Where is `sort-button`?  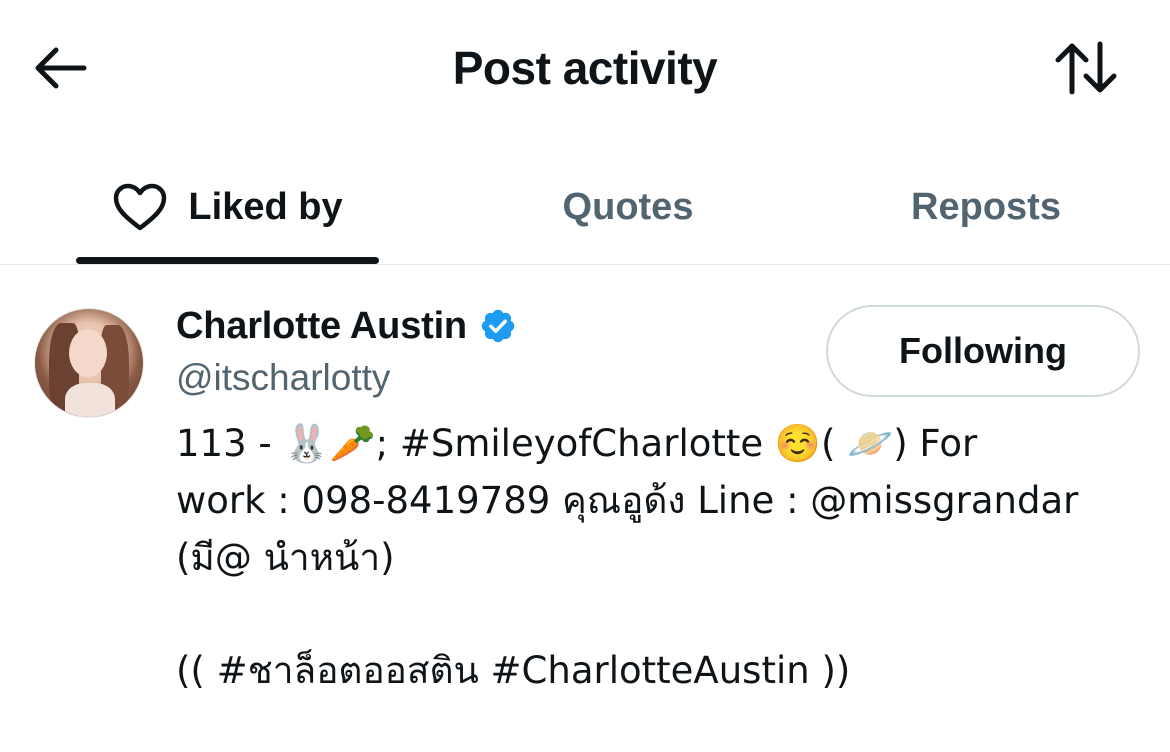
sort-button is located at coordinates (1086, 68).